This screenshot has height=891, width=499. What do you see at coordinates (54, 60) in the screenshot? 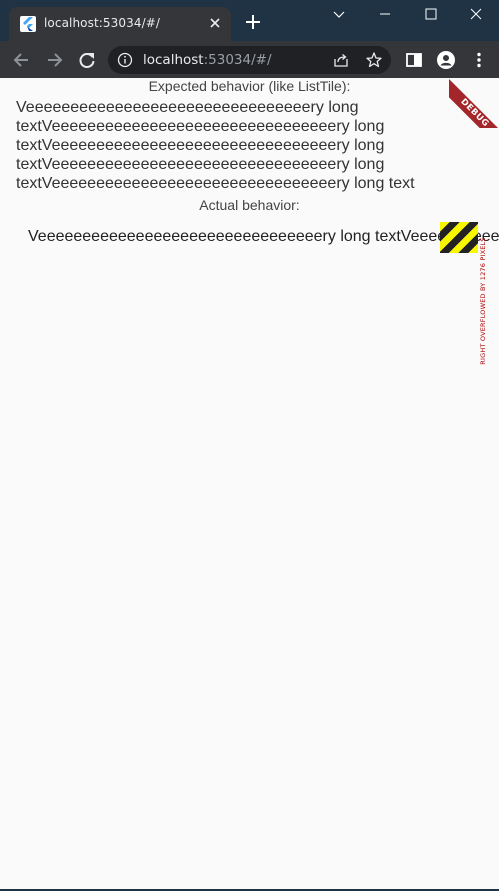
I see `forward-arrow-icon` at bounding box center [54, 60].